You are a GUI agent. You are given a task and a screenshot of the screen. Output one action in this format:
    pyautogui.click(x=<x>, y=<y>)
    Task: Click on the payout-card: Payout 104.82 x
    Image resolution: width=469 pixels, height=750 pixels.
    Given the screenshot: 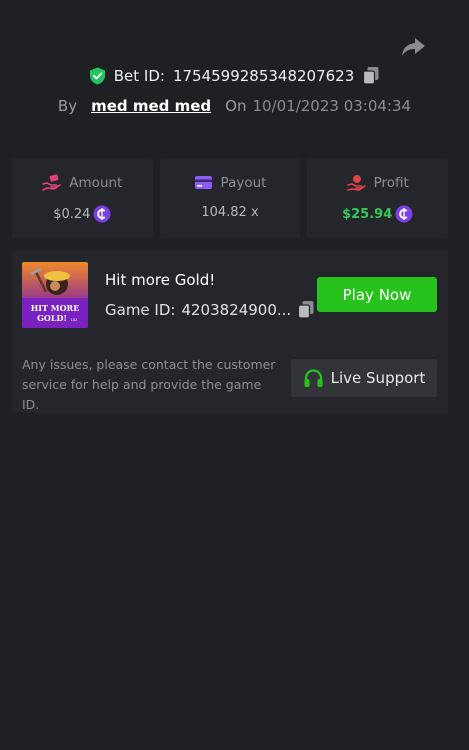 What is the action you would take?
    pyautogui.click(x=230, y=198)
    